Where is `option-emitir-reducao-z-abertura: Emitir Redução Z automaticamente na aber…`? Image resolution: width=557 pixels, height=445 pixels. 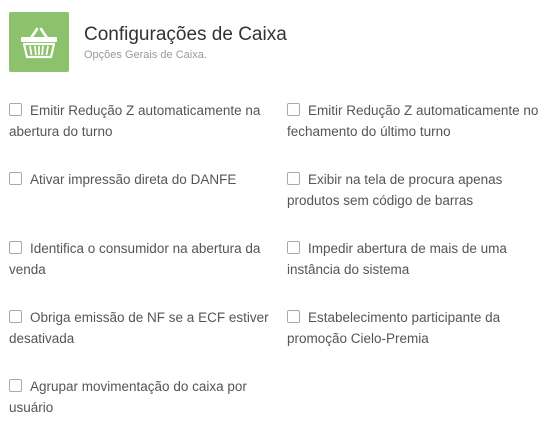
option-emitir-reducao-z-abertura: Emitir Redução Z automaticamente na aber… is located at coordinates (148, 134).